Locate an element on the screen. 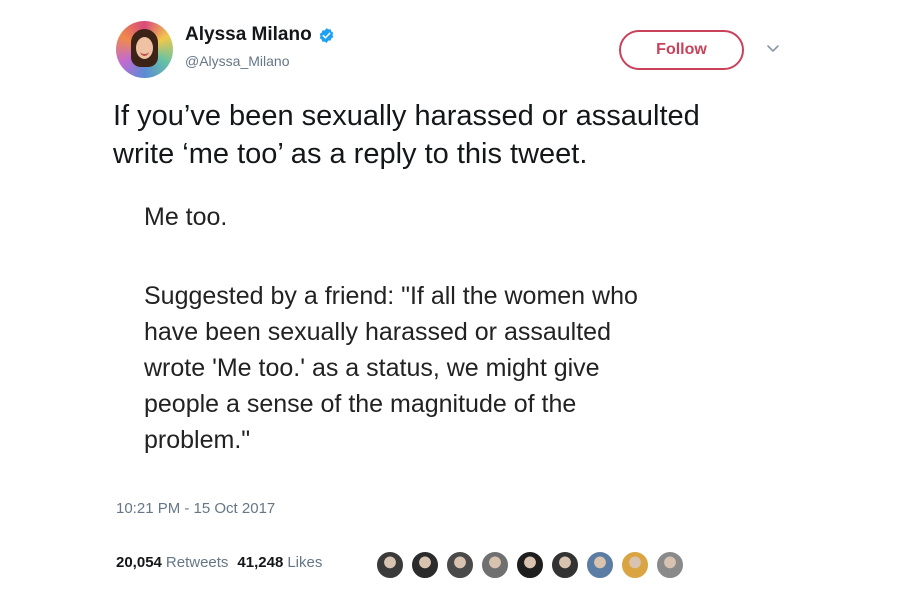 This screenshot has height=596, width=906. attachment-line: people a sense of the magnitude of the is located at coordinates (360, 404).